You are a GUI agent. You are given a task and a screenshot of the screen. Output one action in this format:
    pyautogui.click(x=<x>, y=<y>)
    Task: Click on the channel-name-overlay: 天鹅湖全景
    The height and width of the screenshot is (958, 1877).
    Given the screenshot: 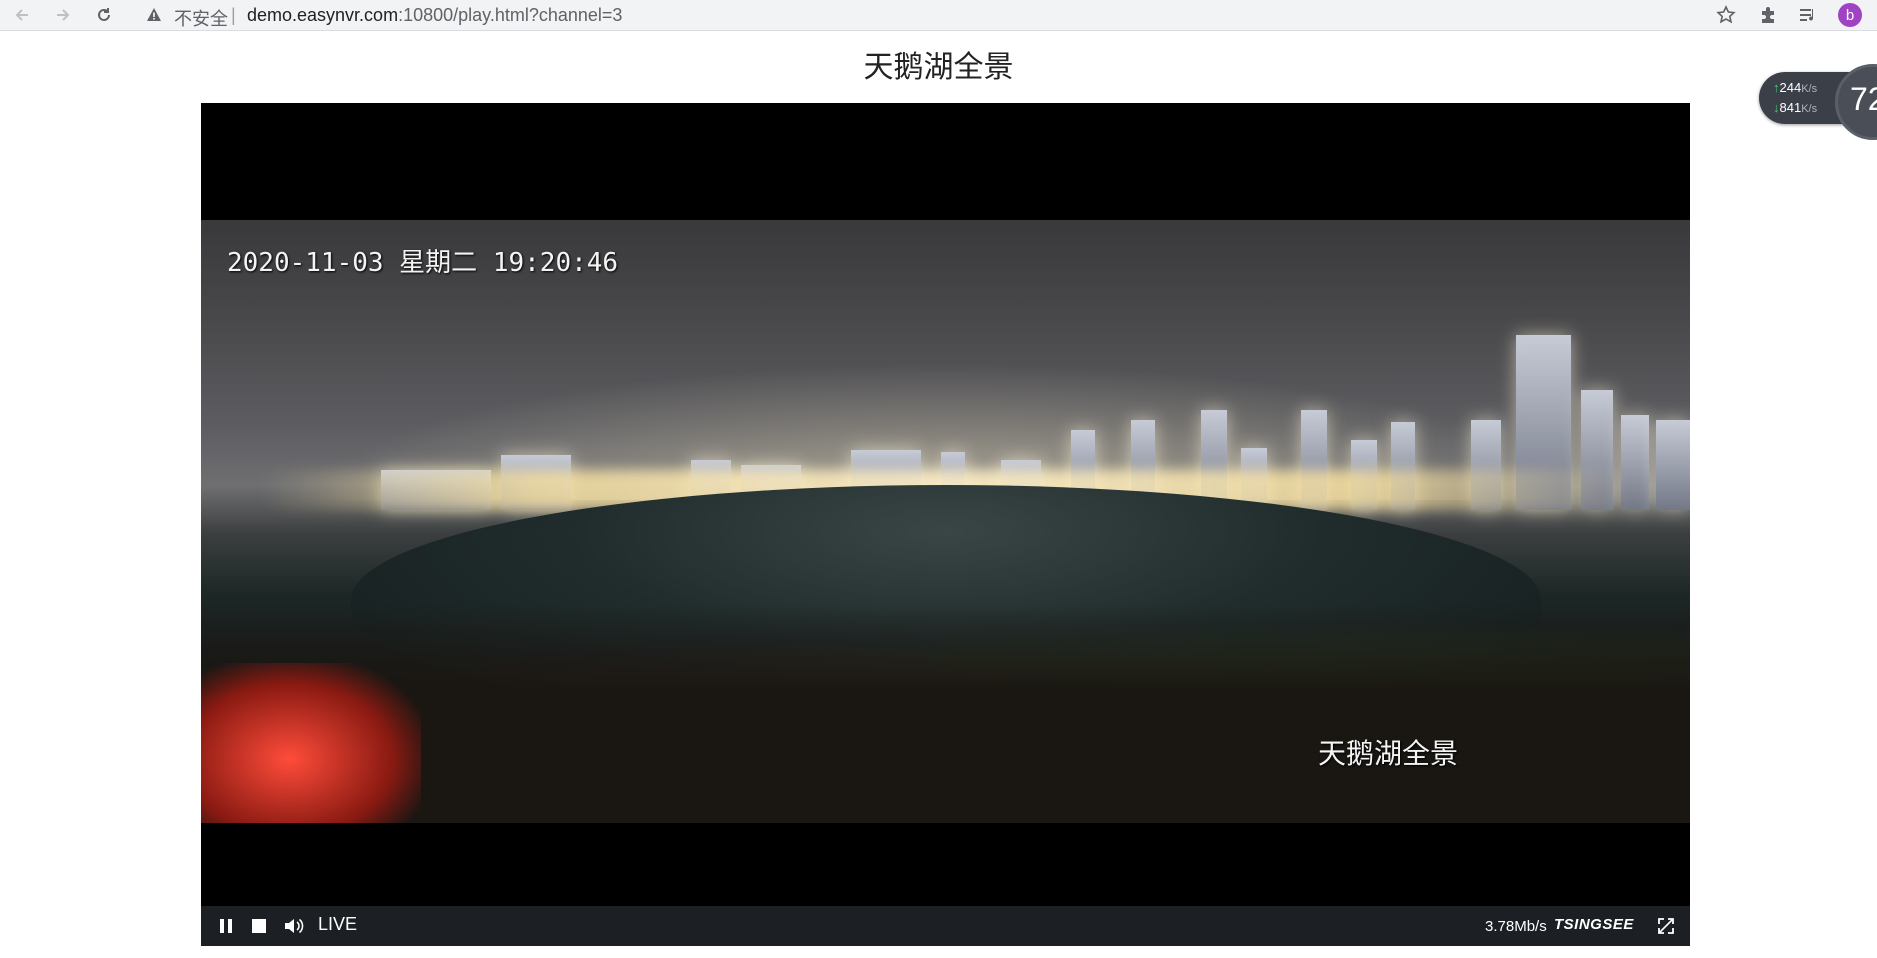 What is the action you would take?
    pyautogui.click(x=1388, y=753)
    